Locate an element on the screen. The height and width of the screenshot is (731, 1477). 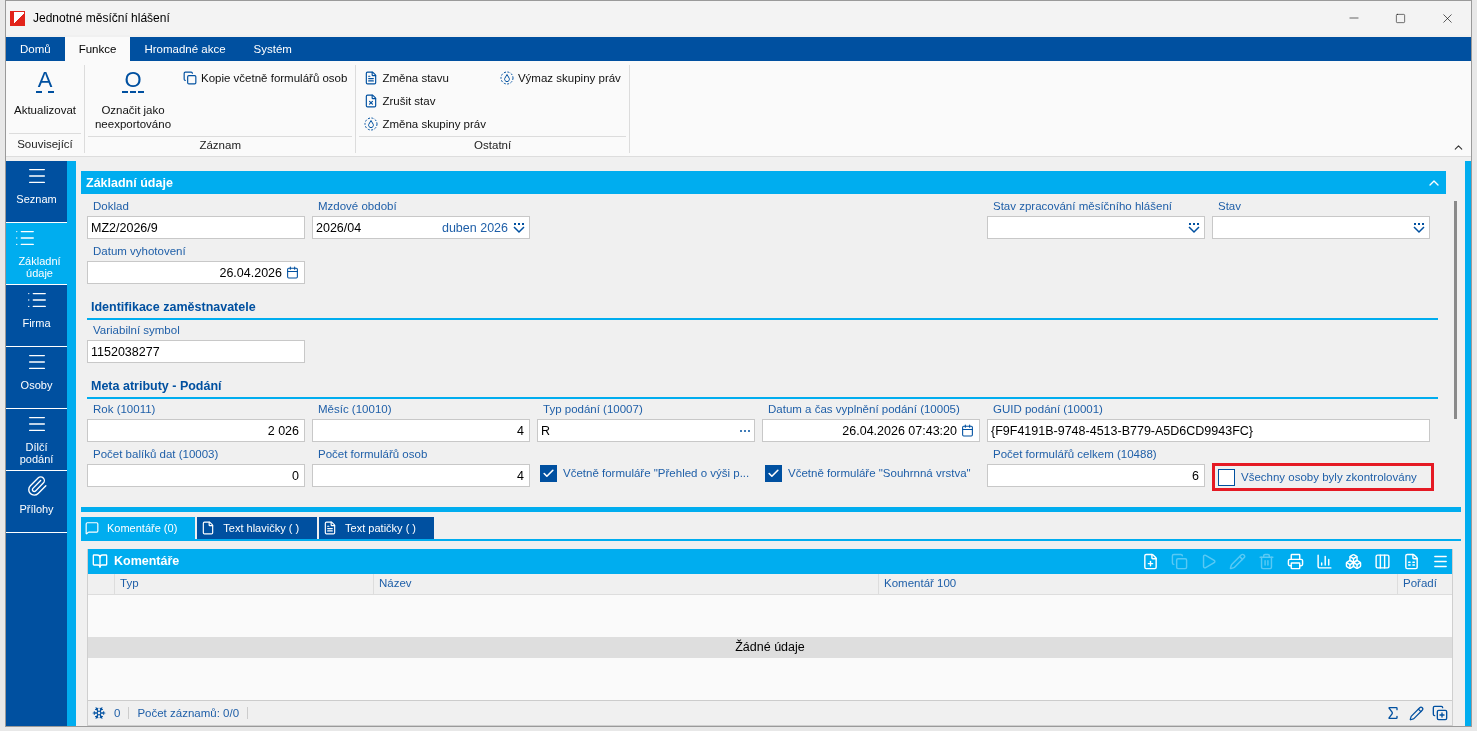
ribbon-button: O Označit jako neexportováno is located at coordinates (133, 100).